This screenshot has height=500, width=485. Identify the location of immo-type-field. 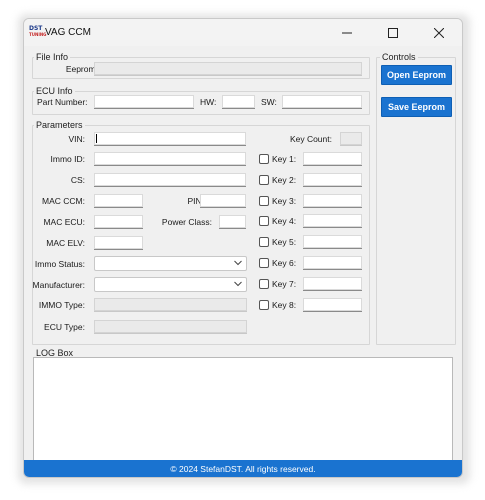
(170, 305).